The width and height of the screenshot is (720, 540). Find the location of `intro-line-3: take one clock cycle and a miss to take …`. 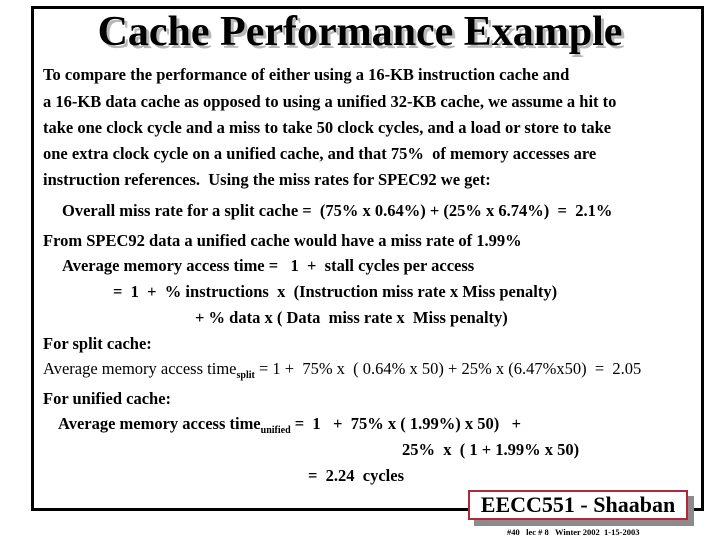

intro-line-3: take one clock cycle and a miss to take … is located at coordinates (327, 127).